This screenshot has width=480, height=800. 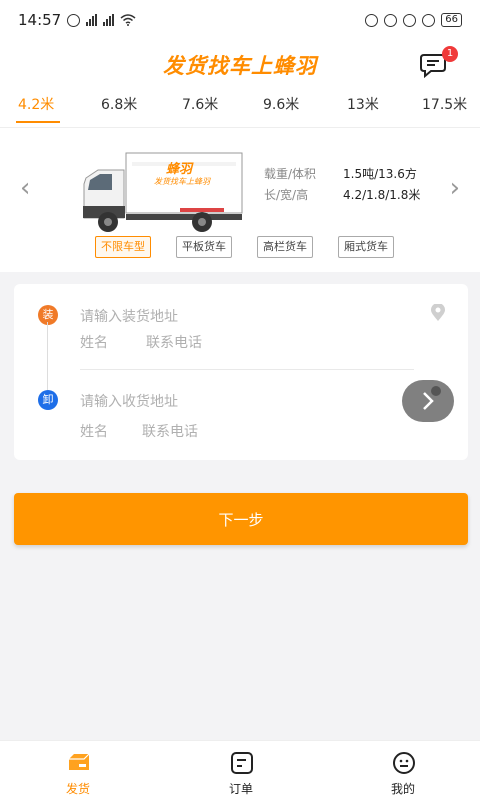 What do you see at coordinates (363, 104) in the screenshot?
I see `tab-13m: 13米` at bounding box center [363, 104].